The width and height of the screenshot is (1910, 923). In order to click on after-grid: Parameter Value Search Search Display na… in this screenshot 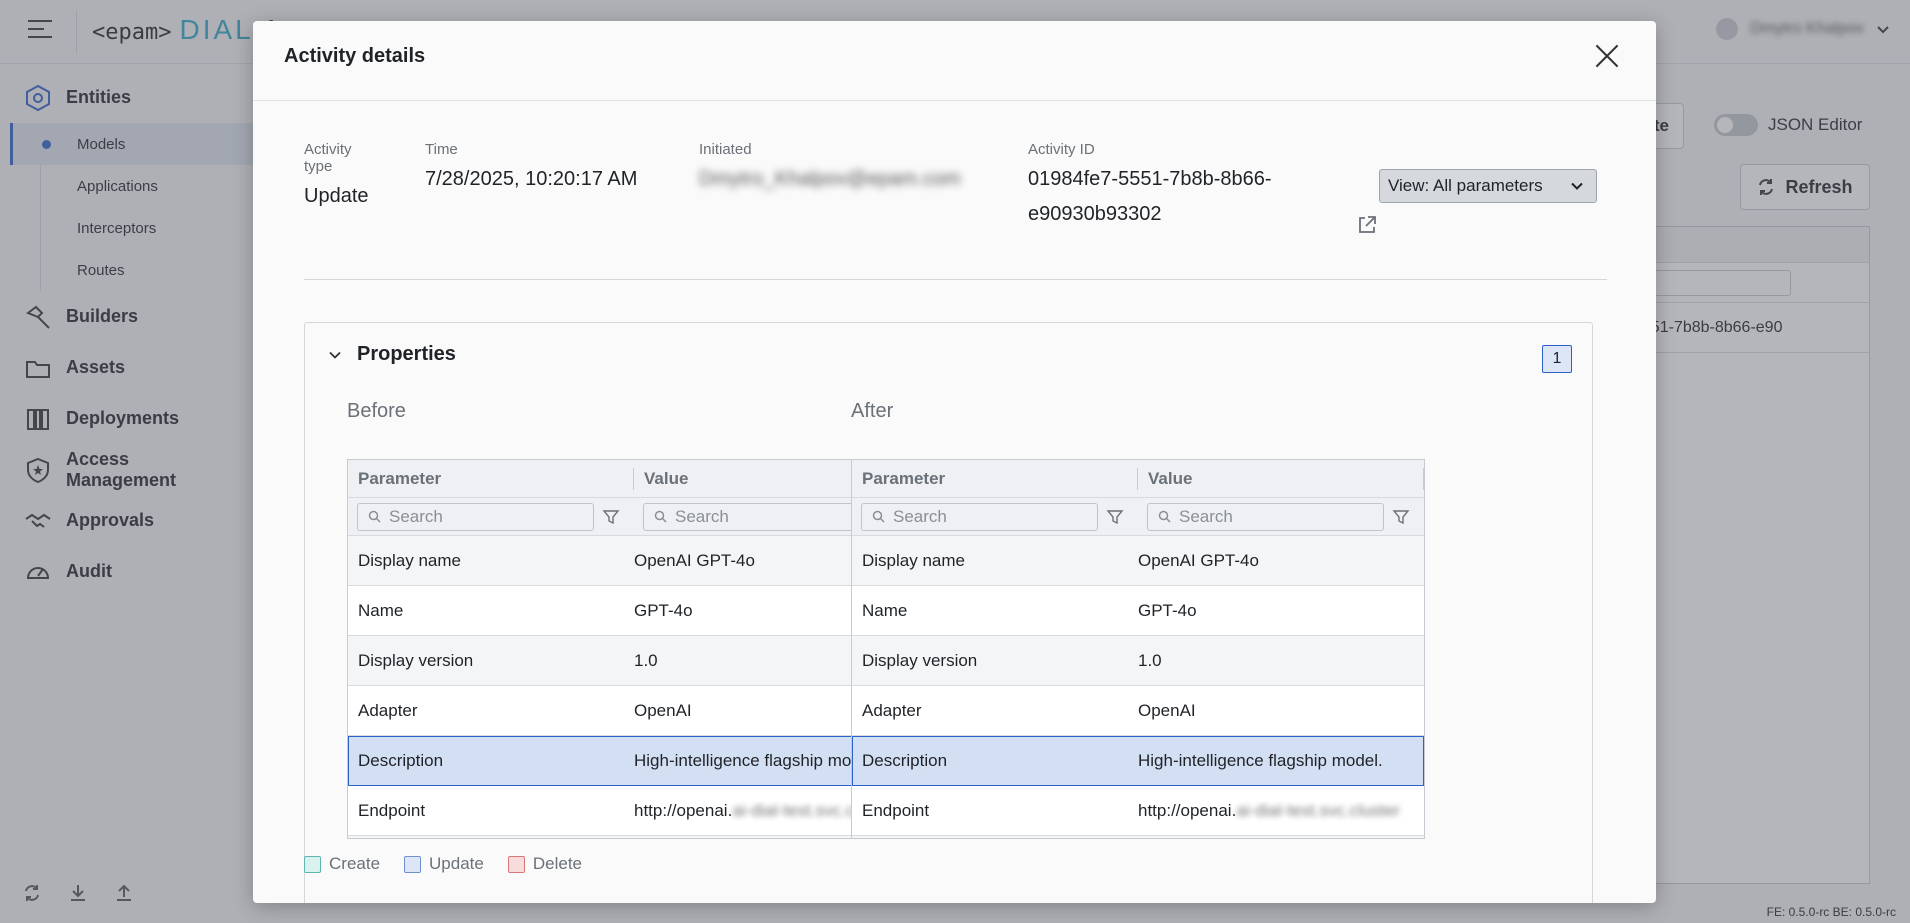, I will do `click(1138, 649)`.